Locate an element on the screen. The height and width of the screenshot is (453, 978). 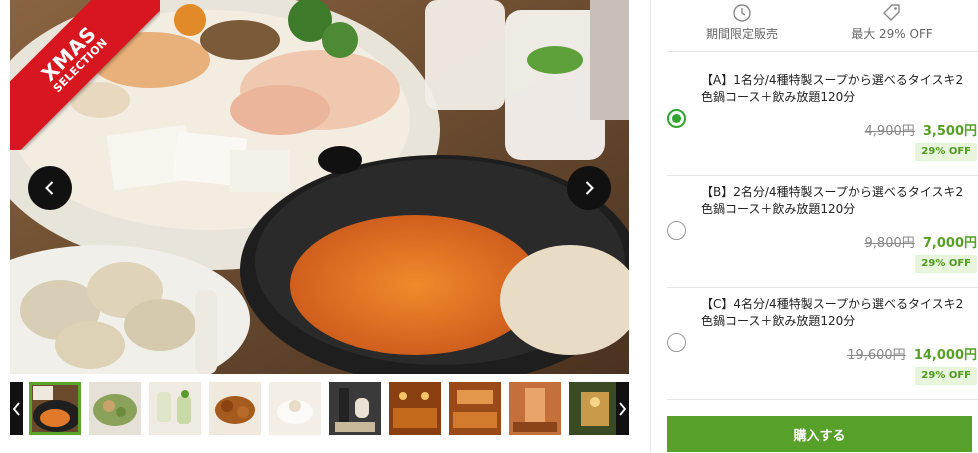
course-c-title: 【C】4名分/4種特製スープから選べるタイスキ2色鍋コース＋飲み放題120分 is located at coordinates (832, 312).